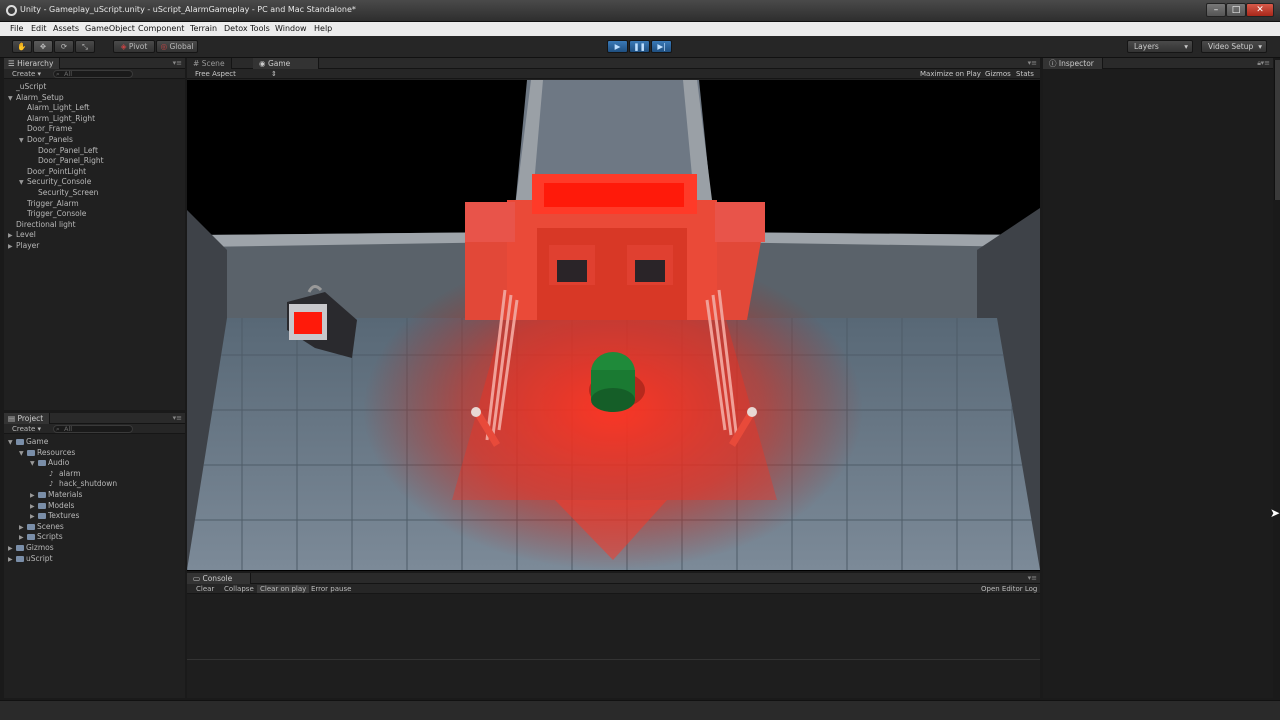 The image size is (1280, 720). Describe the element at coordinates (950, 74) in the screenshot. I see `maximize-on-play-toggle: Maximize on Play` at that location.